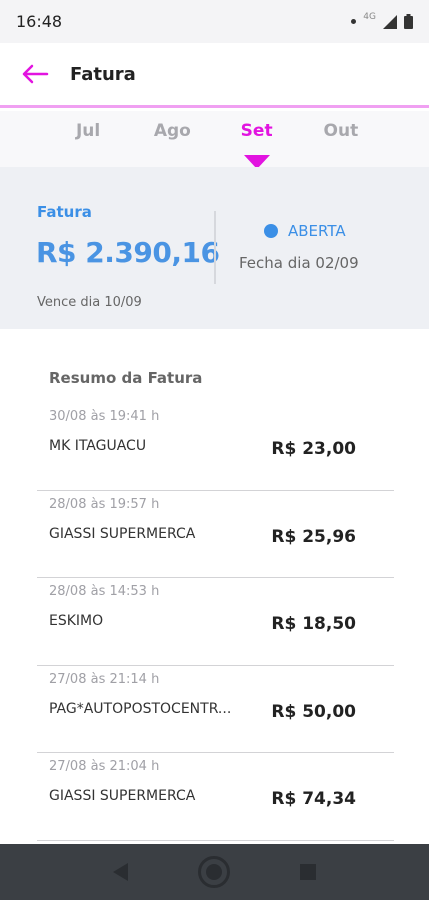 The height and width of the screenshot is (900, 429). Describe the element at coordinates (256, 131) in the screenshot. I see `tab-label: Set` at that location.